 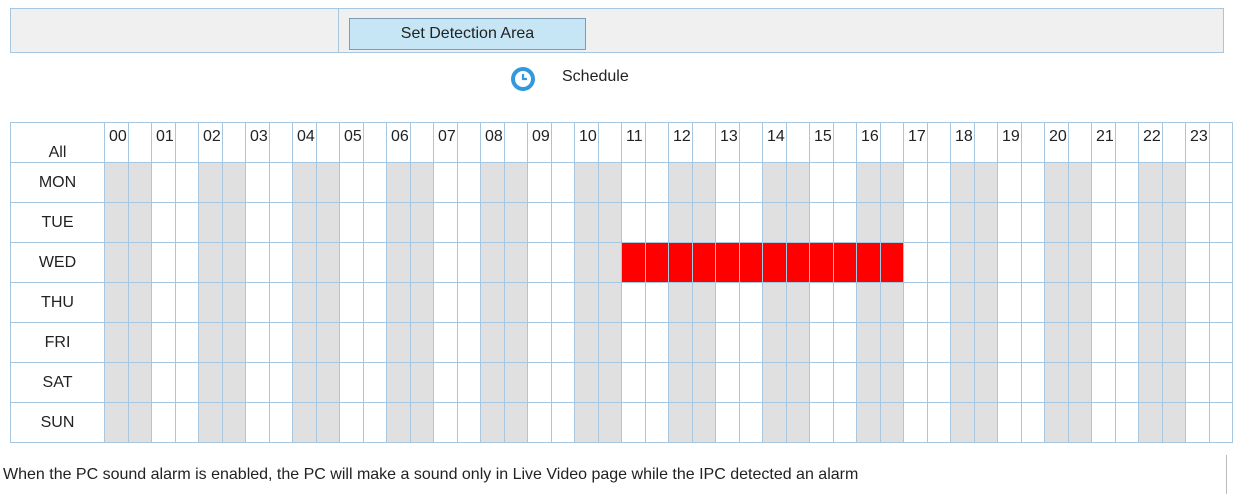 I want to click on hour-header-02: 02, so click(x=210, y=142).